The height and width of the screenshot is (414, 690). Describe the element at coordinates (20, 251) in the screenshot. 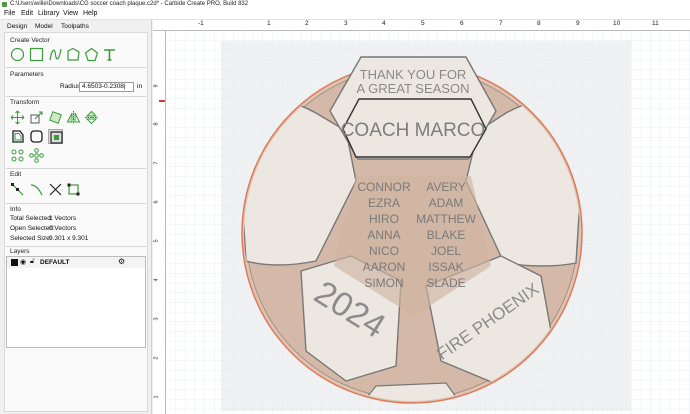

I see `layers-title: Layers` at that location.